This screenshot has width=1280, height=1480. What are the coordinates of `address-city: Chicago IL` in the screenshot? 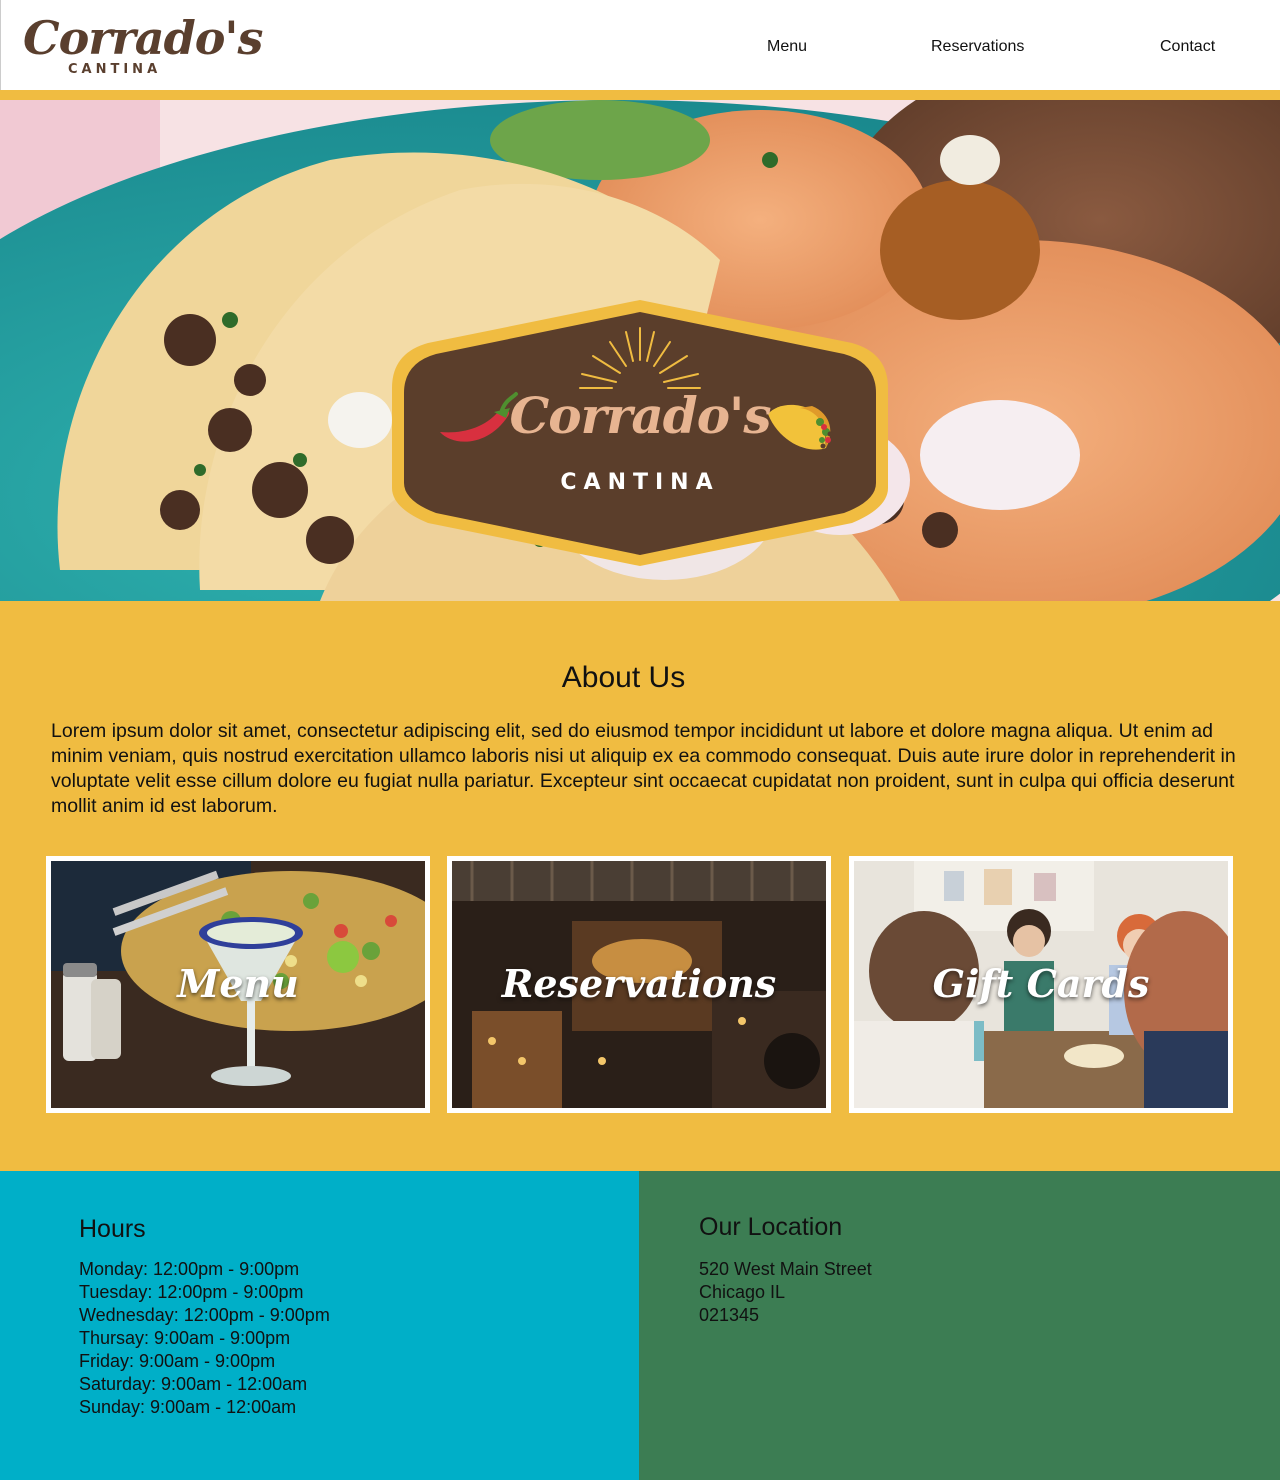 It's located at (742, 1292).